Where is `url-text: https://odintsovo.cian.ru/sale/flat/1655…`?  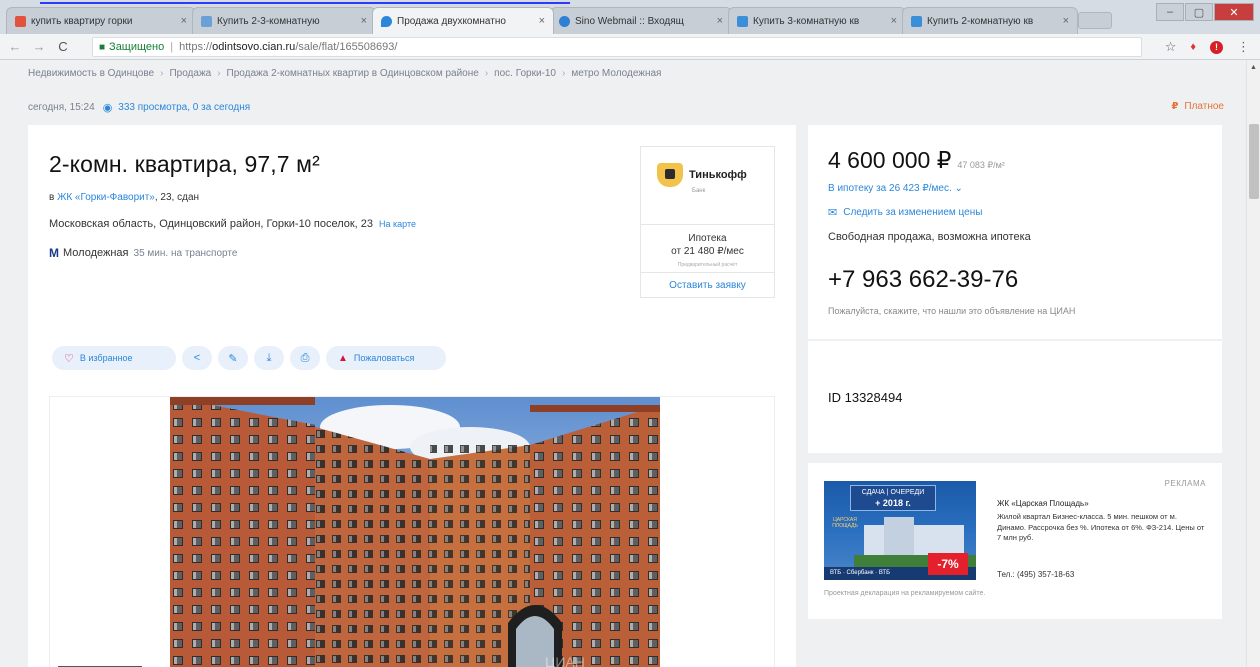
url-text: https://odintsovo.cian.ru/sale/flat/1655… is located at coordinates (288, 47).